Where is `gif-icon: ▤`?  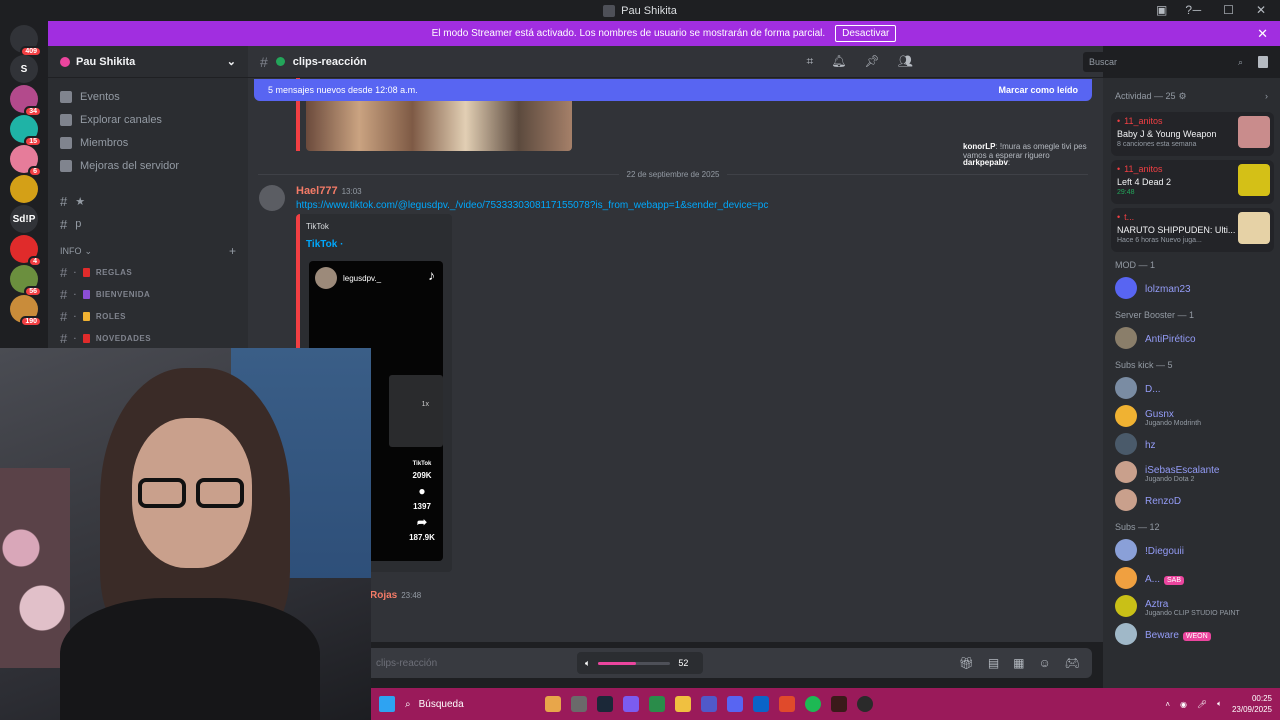 gif-icon: ▤ is located at coordinates (993, 663).